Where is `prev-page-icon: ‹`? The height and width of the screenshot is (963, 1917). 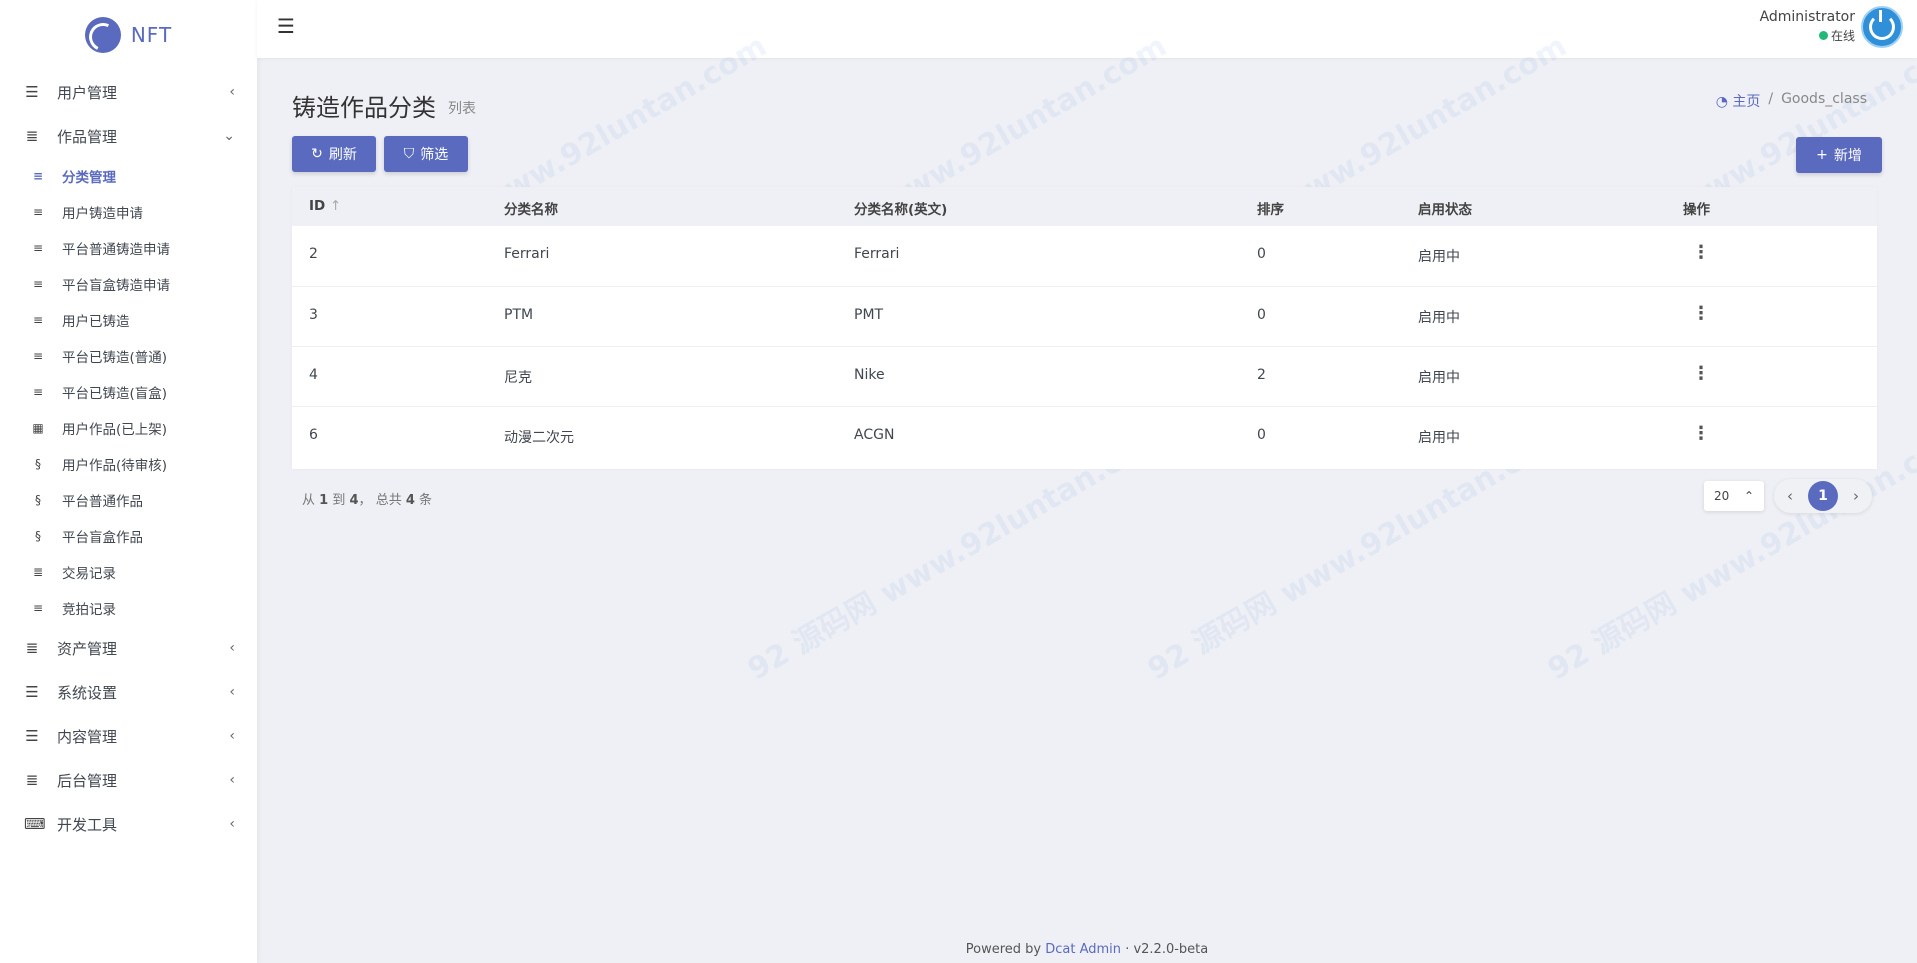
prev-page-icon: ‹ is located at coordinates (1790, 496).